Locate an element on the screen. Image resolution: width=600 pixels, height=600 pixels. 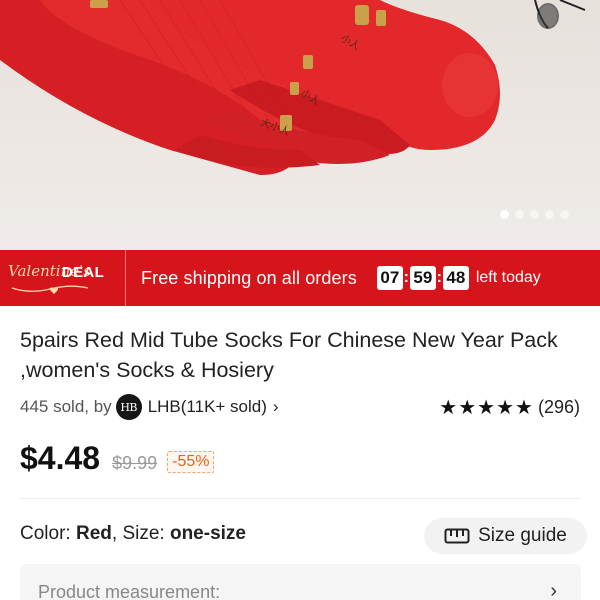
timer-minutes: 59 is located at coordinates (422, 278).